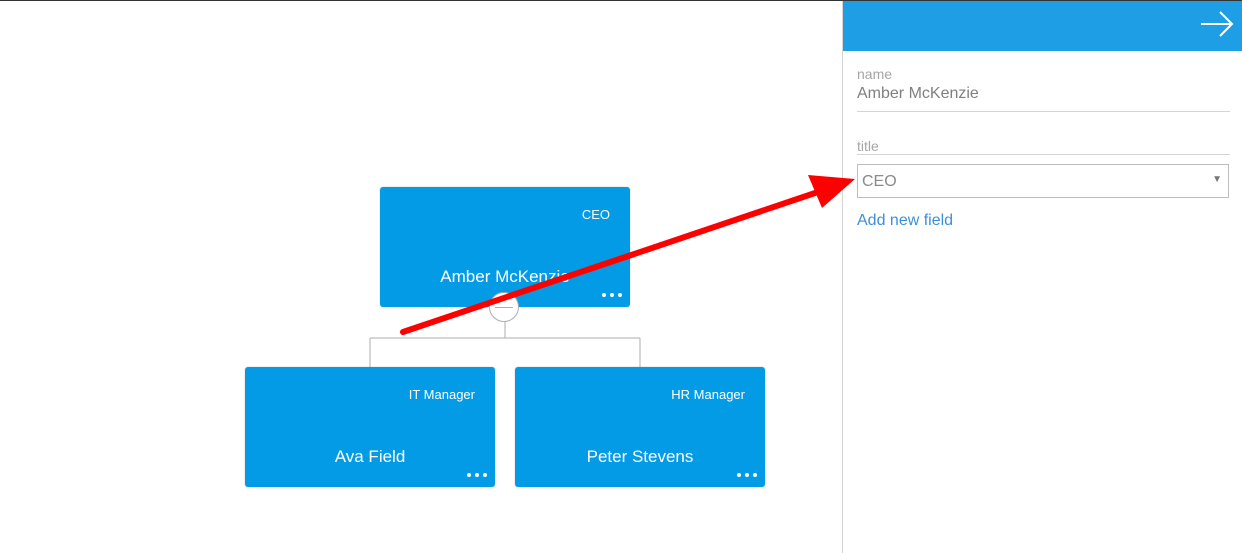 The width and height of the screenshot is (1242, 553). I want to click on collapse-toggle-button, so click(504, 307).